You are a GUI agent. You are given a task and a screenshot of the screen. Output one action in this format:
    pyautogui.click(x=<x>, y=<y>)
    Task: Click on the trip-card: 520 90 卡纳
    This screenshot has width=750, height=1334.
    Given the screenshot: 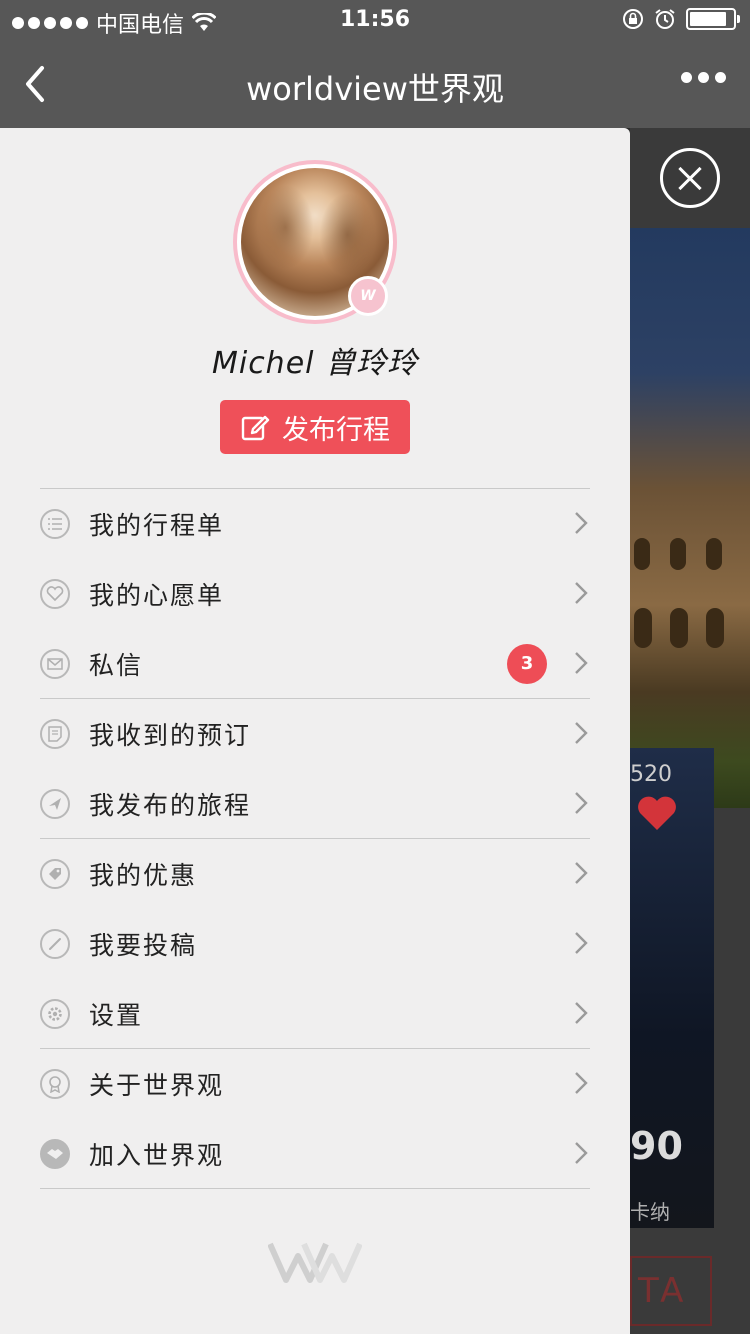 What is the action you would take?
    pyautogui.click(x=672, y=988)
    